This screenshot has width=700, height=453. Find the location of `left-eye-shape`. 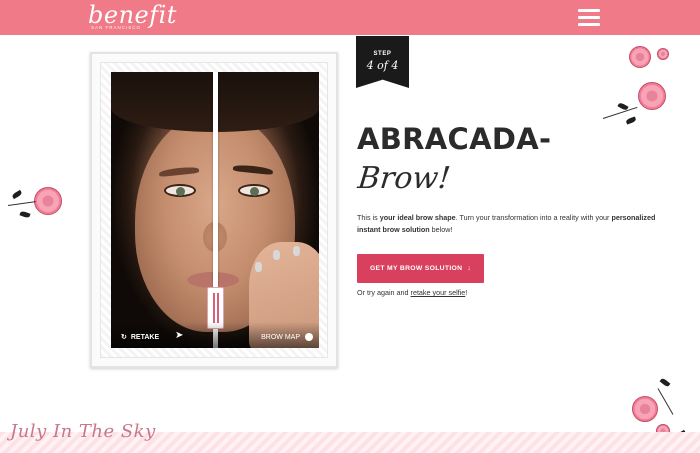

left-eye-shape is located at coordinates (180, 190).